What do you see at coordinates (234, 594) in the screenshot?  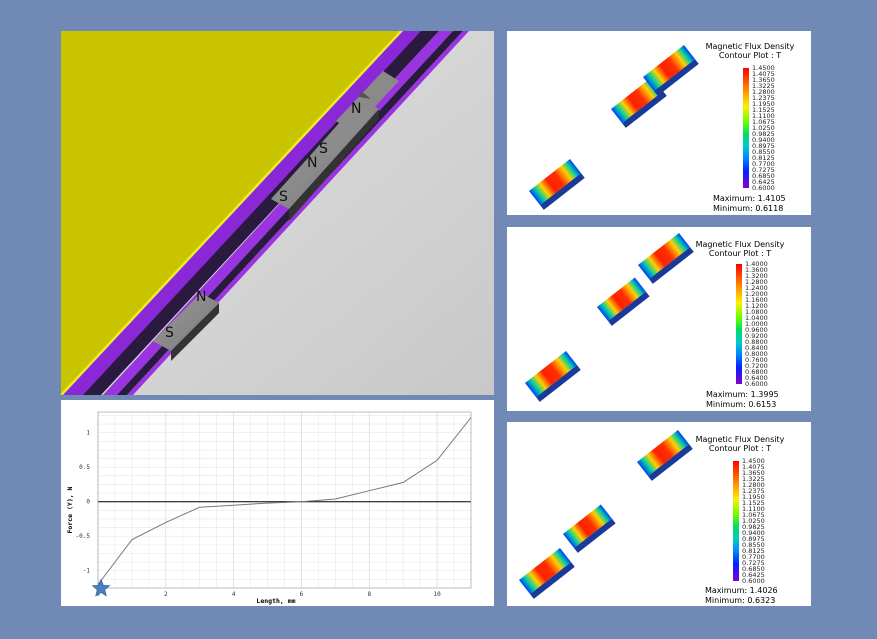 I see `x-tick-label: 4` at bounding box center [234, 594].